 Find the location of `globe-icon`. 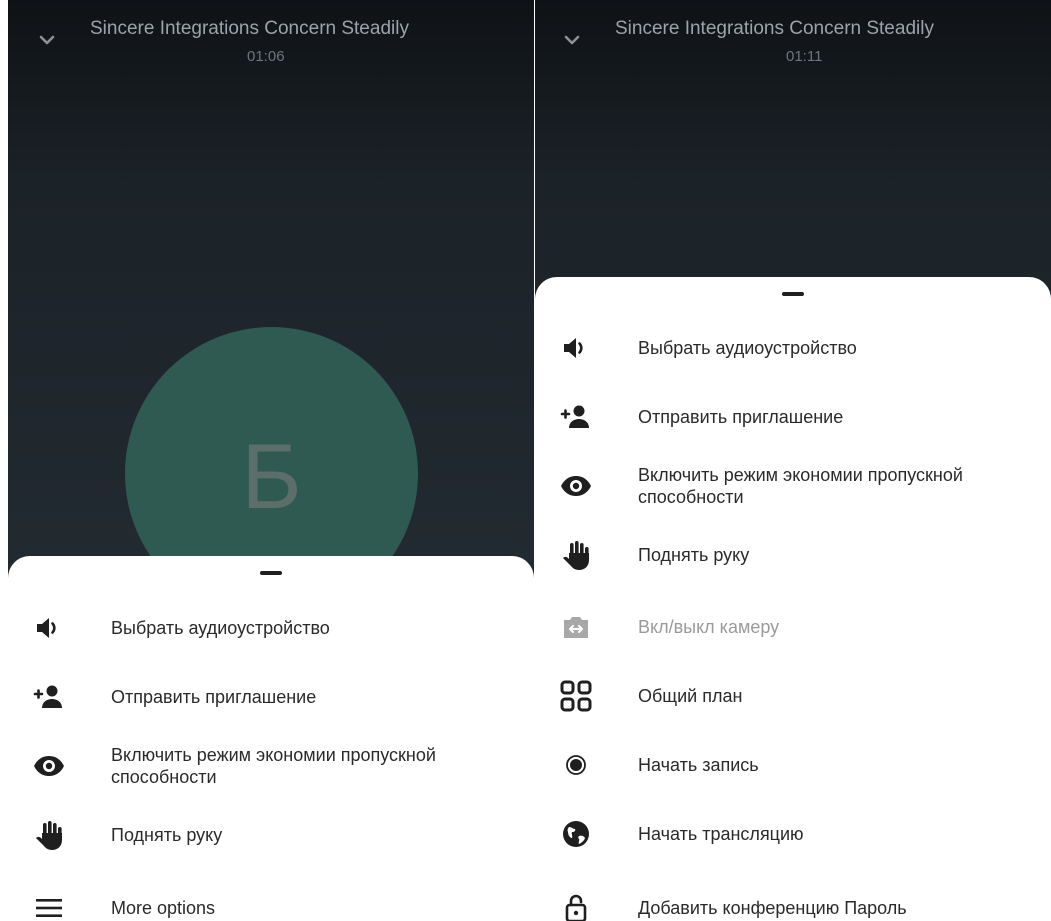

globe-icon is located at coordinates (576, 834).